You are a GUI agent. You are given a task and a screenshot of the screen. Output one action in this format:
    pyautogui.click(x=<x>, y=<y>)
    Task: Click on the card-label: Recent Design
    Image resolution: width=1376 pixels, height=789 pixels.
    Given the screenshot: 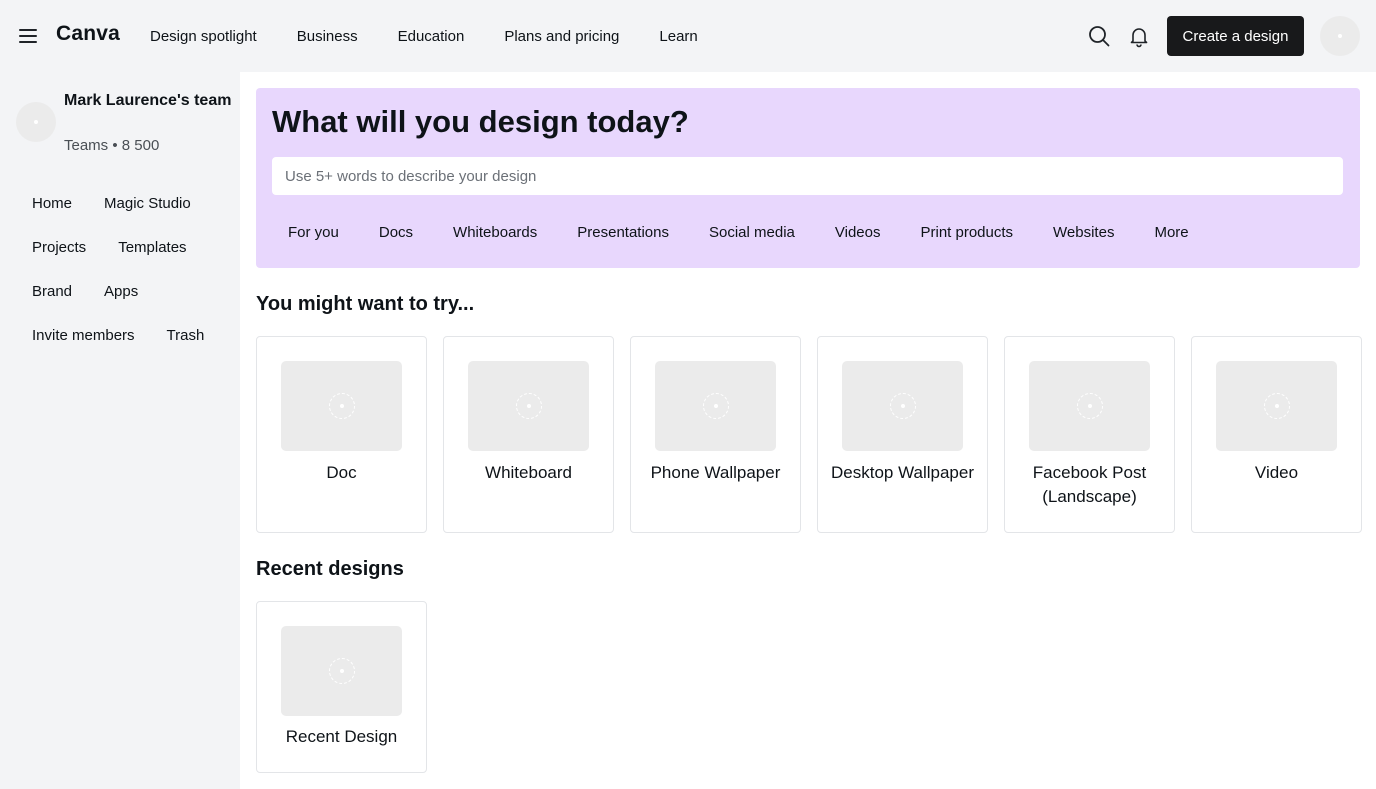 What is the action you would take?
    pyautogui.click(x=341, y=736)
    